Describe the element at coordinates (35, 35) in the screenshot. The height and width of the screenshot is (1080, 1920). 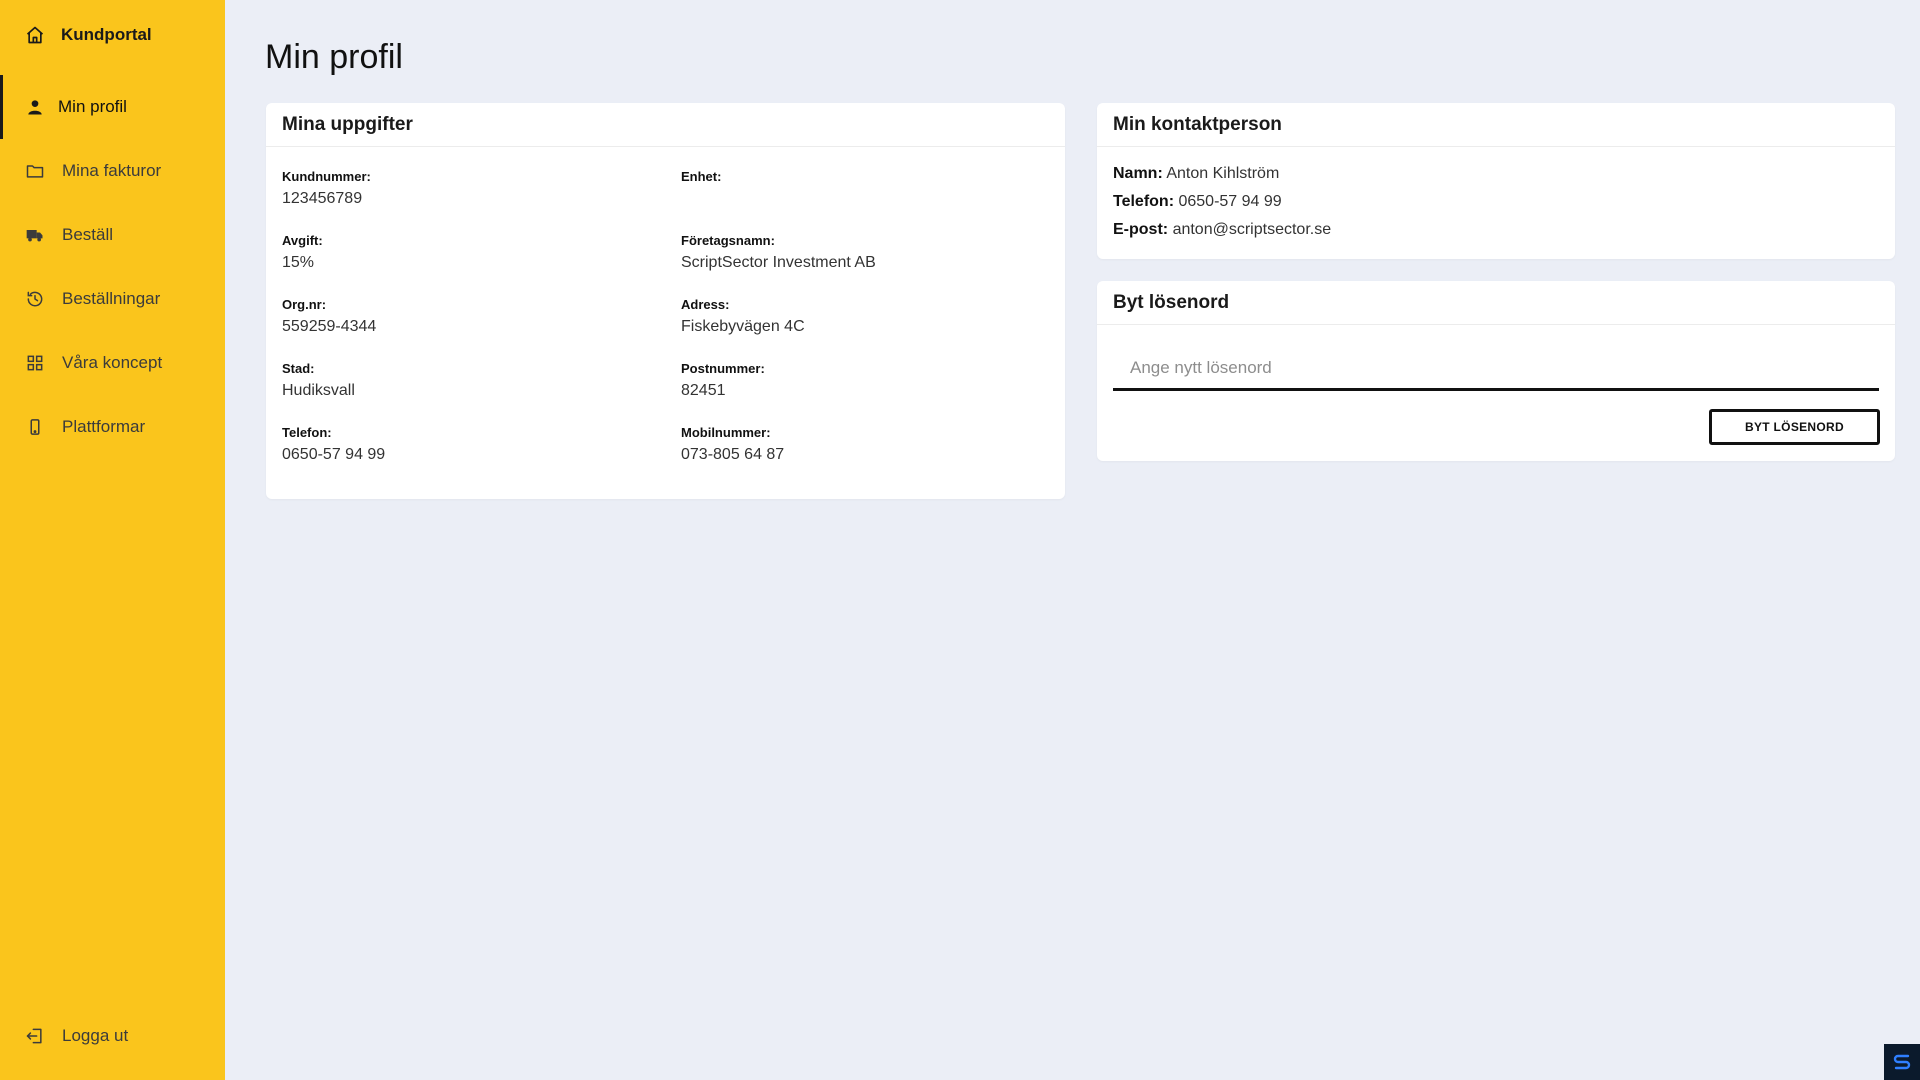
I see `home-icon` at that location.